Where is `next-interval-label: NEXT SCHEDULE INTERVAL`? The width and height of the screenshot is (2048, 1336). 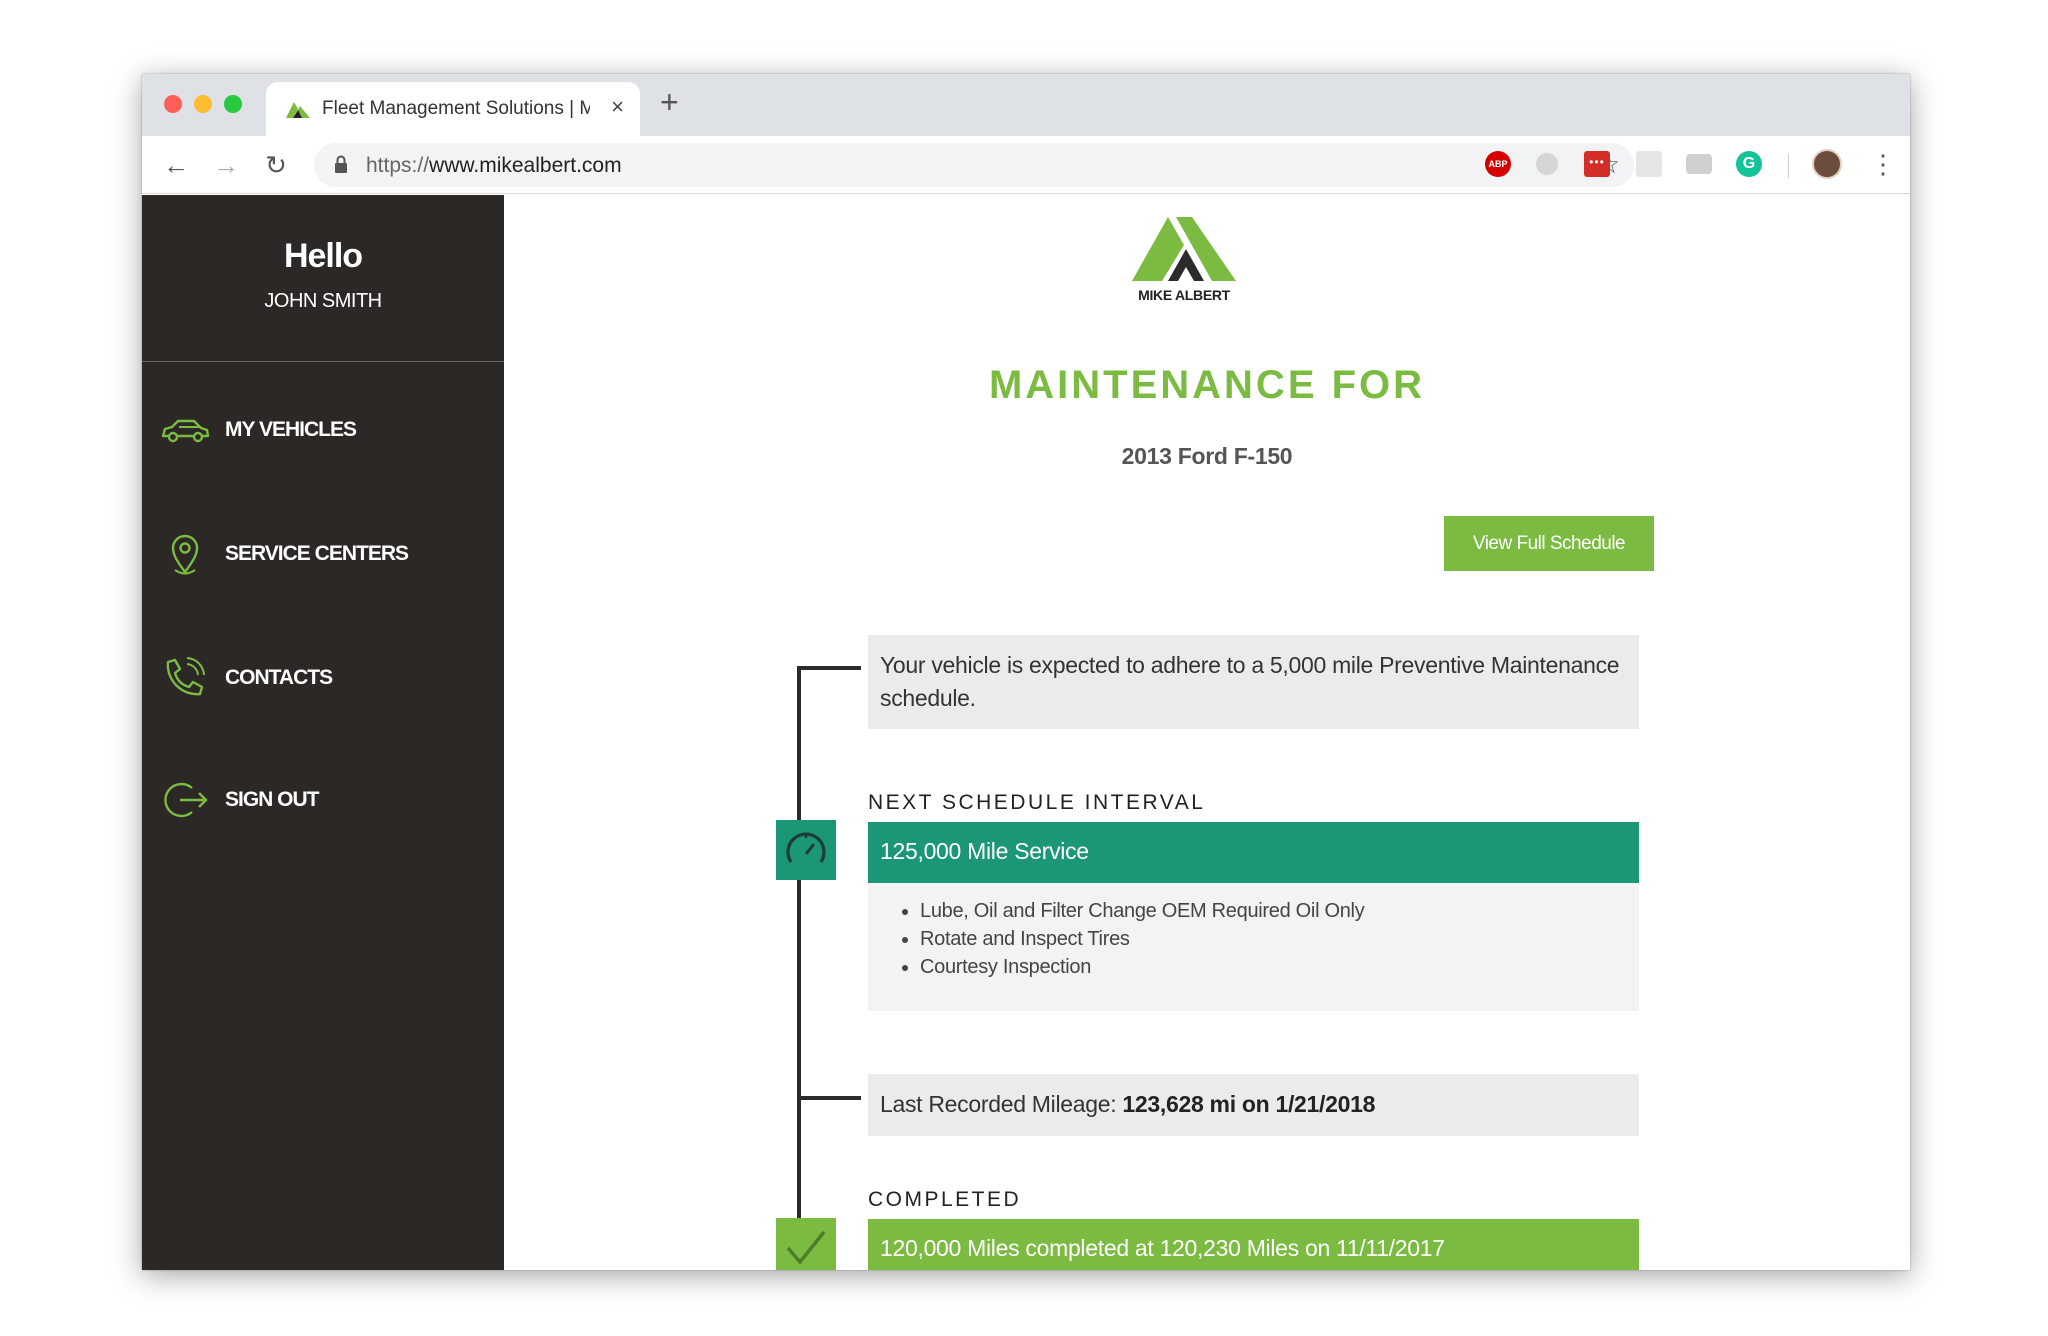
next-interval-label: NEXT SCHEDULE INTERVAL is located at coordinates (1037, 802).